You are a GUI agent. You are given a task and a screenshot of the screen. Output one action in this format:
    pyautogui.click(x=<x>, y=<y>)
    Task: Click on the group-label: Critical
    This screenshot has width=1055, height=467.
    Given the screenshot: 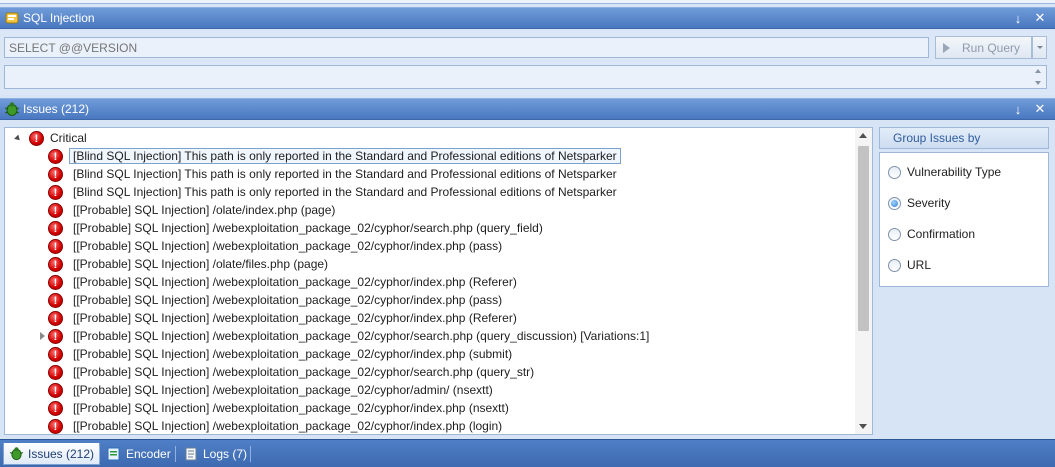 What is the action you would take?
    pyautogui.click(x=68, y=138)
    